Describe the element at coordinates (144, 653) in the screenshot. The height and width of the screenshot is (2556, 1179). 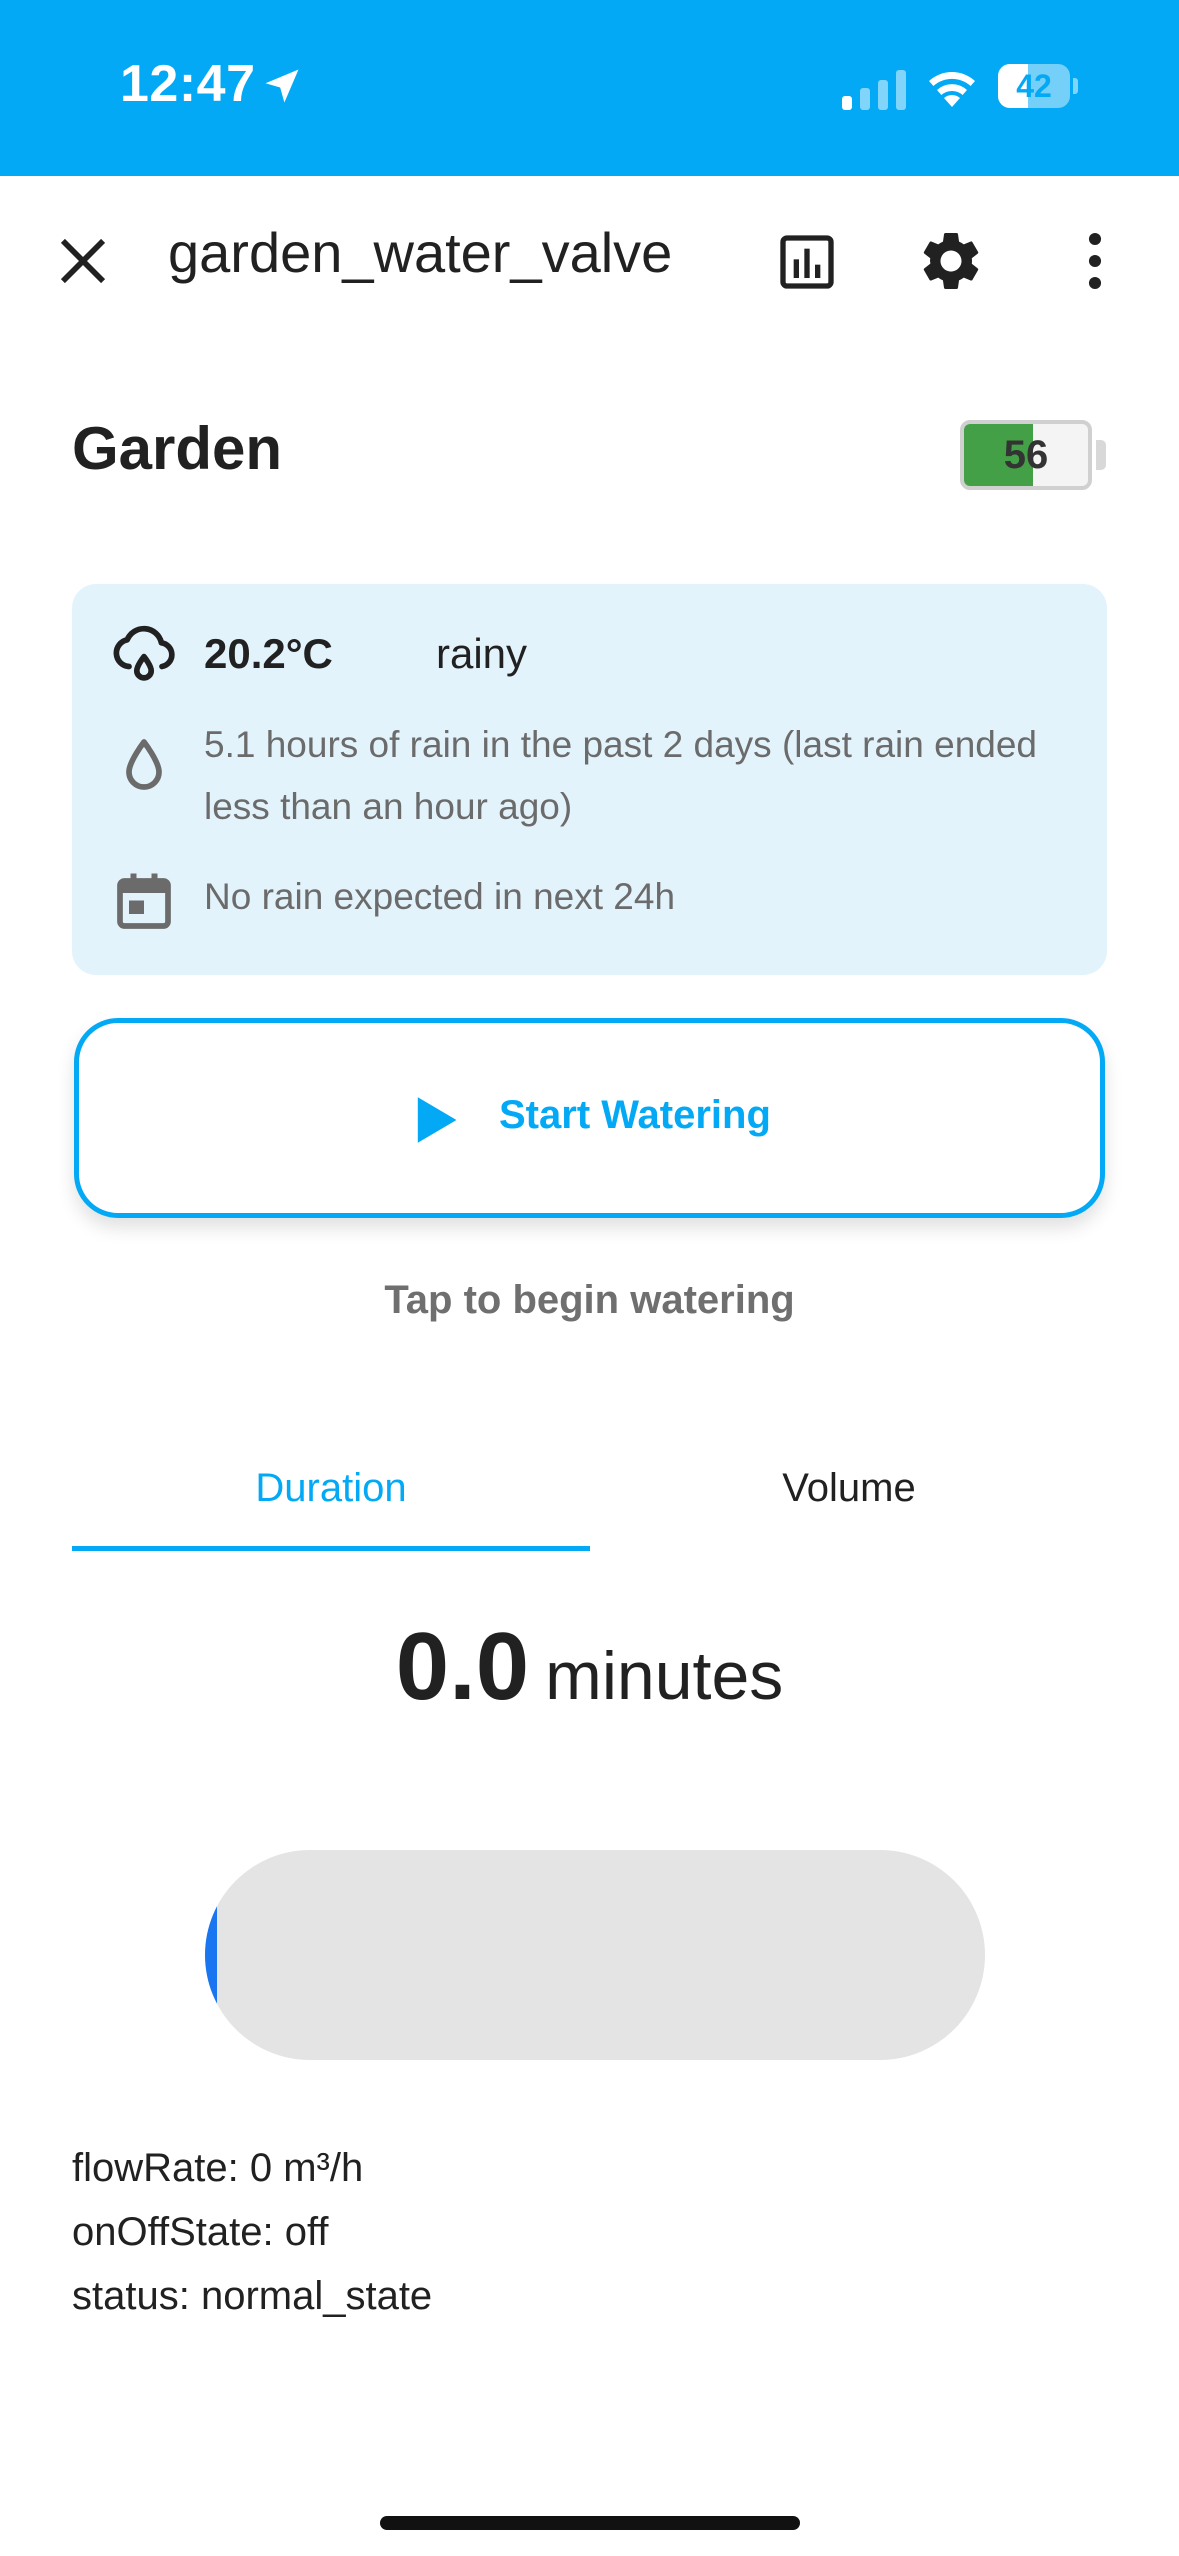
I see `cloud-rain-icon` at that location.